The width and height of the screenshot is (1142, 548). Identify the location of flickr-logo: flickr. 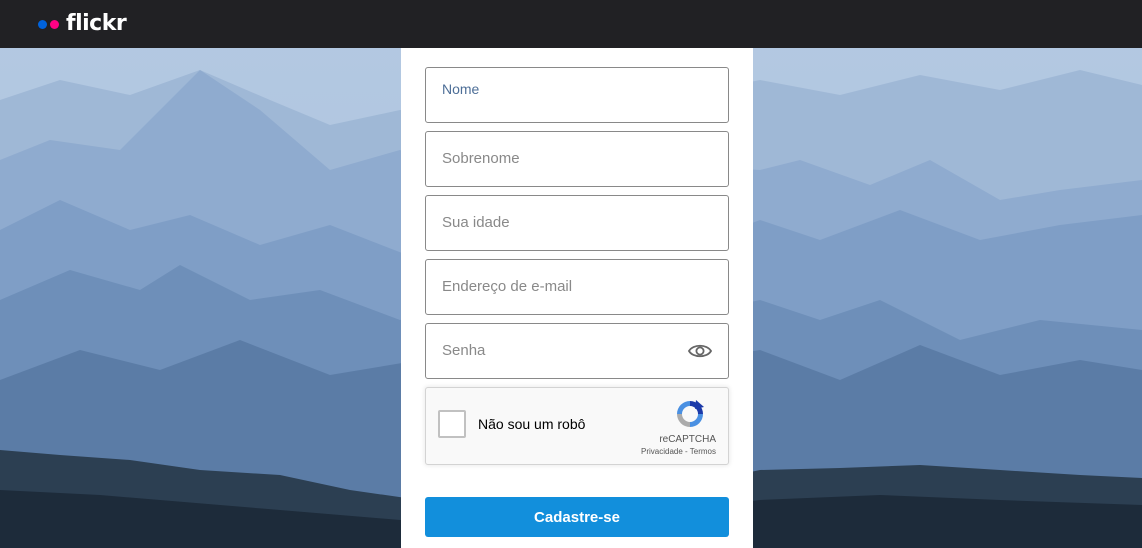
(82, 24).